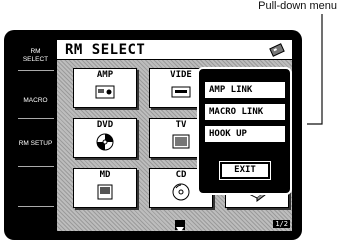 This screenshot has height=241, width=339. Describe the element at coordinates (35, 101) in the screenshot. I see `sidebar-item-macro: MACRO` at that location.